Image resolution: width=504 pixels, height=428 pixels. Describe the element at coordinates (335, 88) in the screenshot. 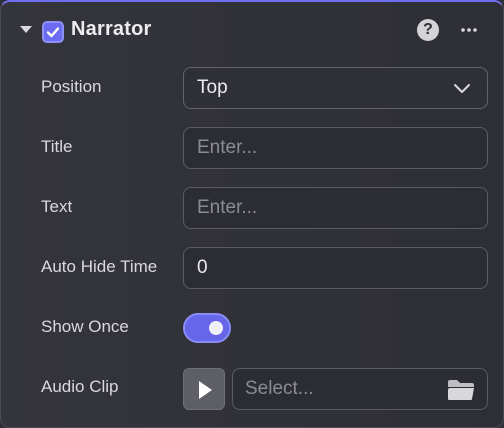

I see `position-dropdown: Top` at that location.